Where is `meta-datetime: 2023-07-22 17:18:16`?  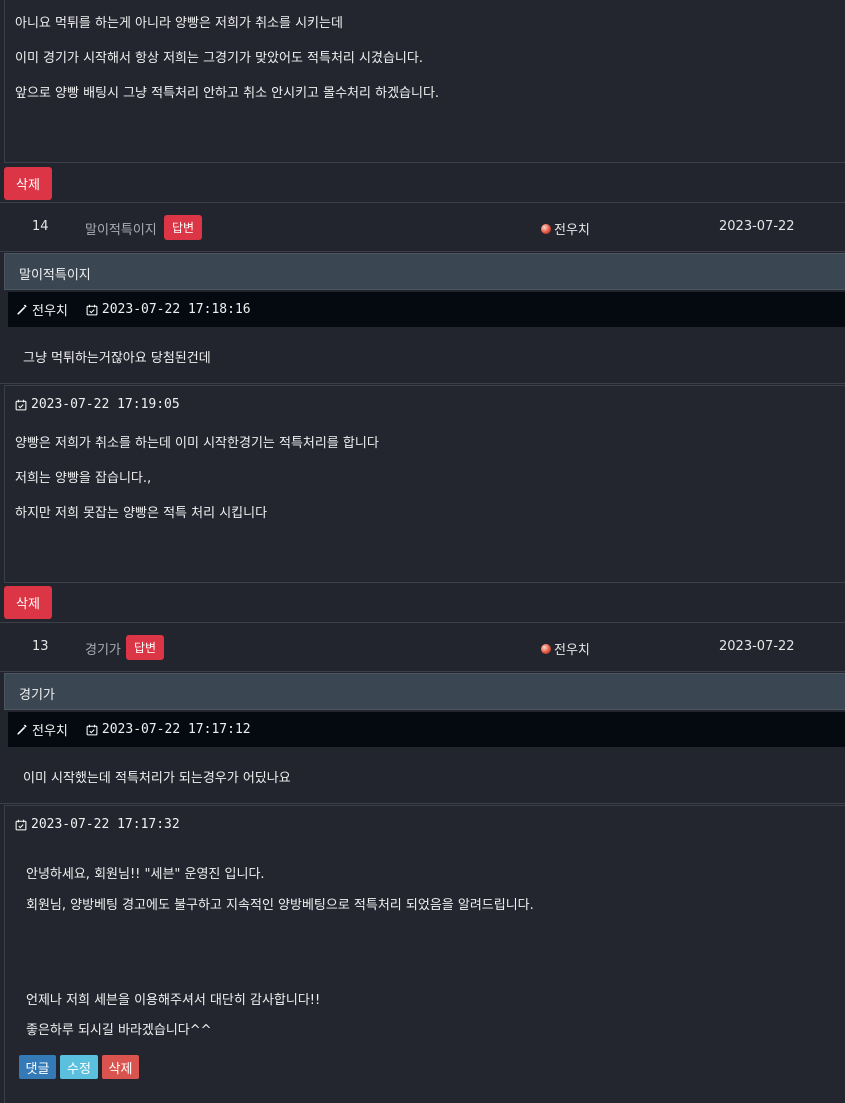 meta-datetime: 2023-07-22 17:18:16 is located at coordinates (176, 309).